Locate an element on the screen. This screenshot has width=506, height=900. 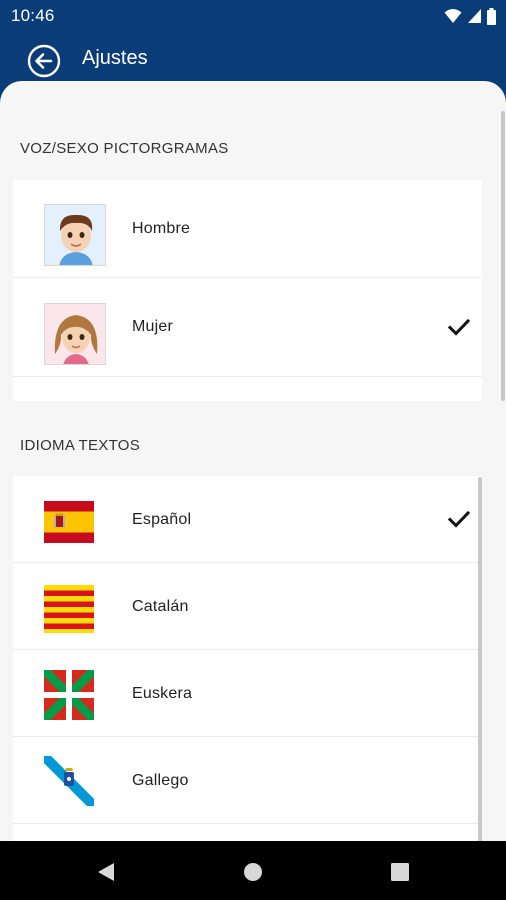
home-circle-icon is located at coordinates (253, 872).